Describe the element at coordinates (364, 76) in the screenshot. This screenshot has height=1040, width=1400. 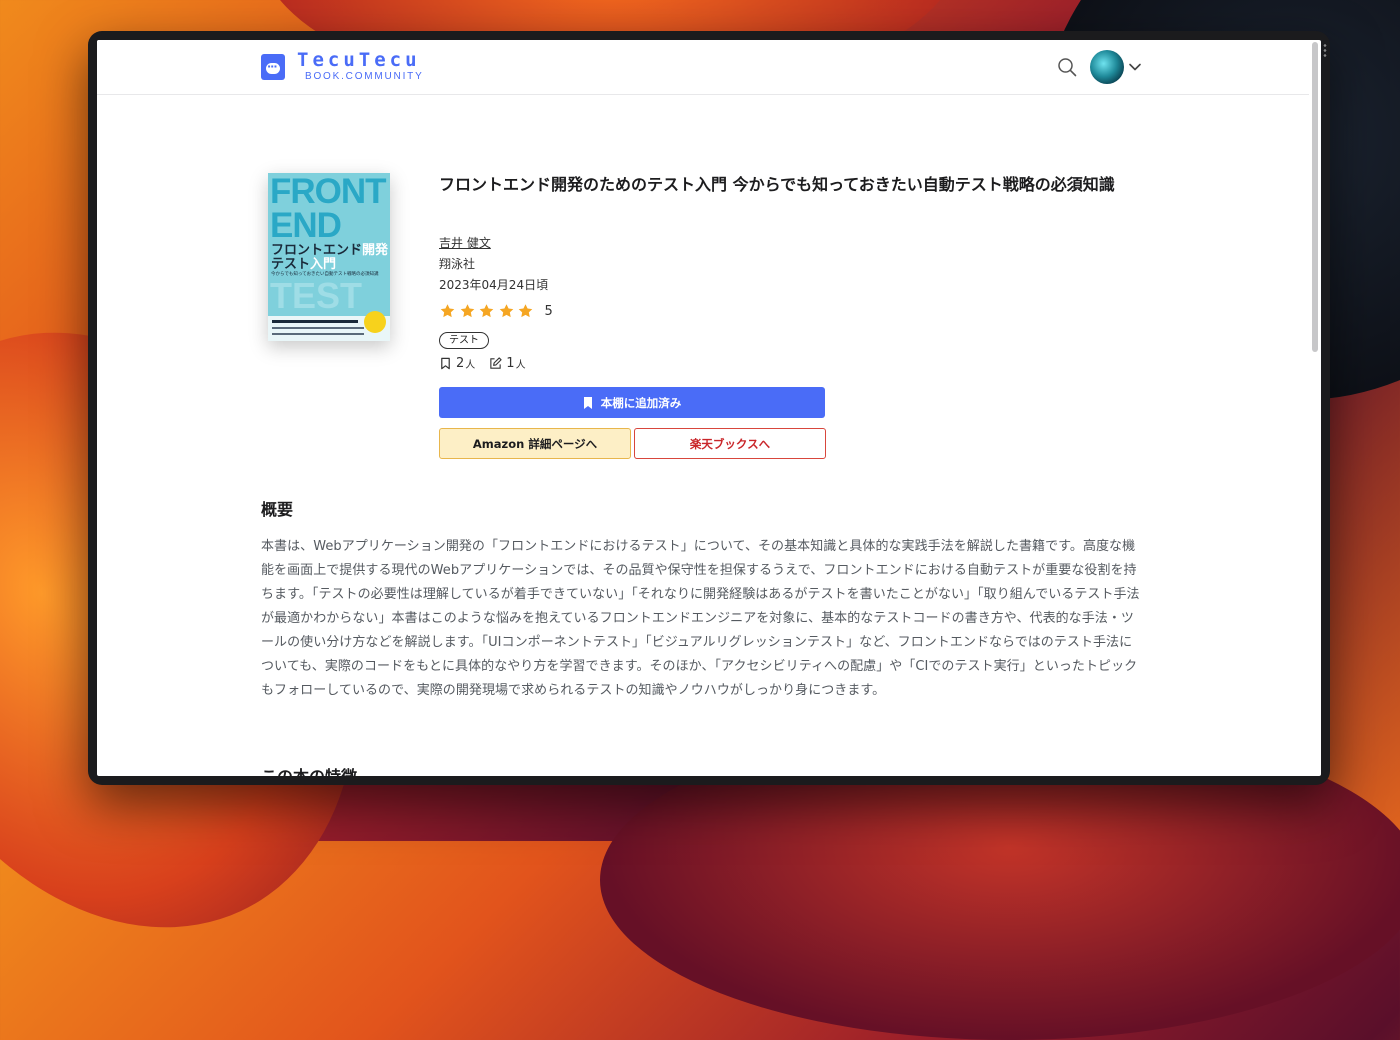
I see `logo-subtitle: BOOK.COMMUNITY` at that location.